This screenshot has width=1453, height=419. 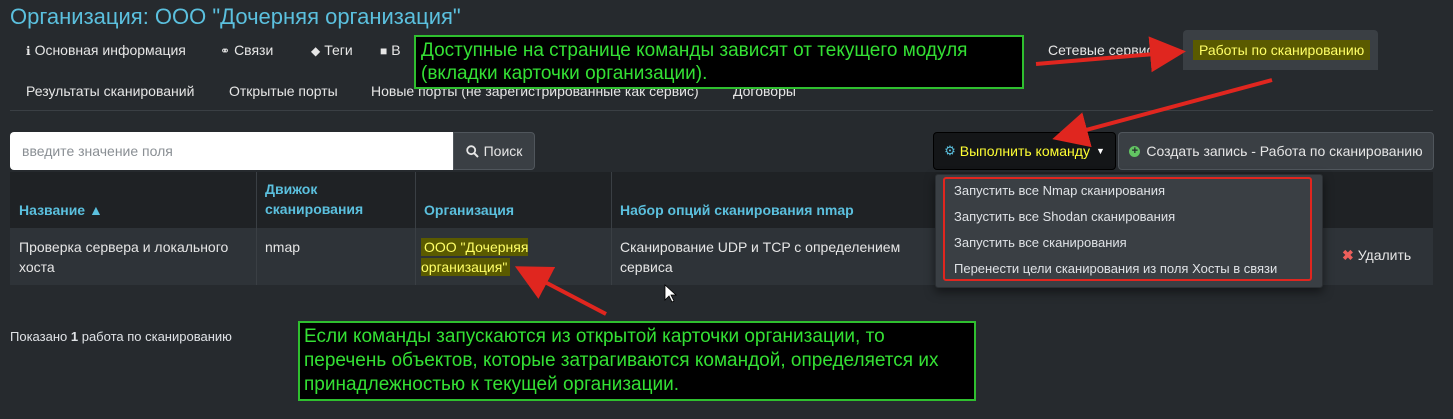 I want to click on tab-label: Результаты сканирований, so click(x=110, y=91).